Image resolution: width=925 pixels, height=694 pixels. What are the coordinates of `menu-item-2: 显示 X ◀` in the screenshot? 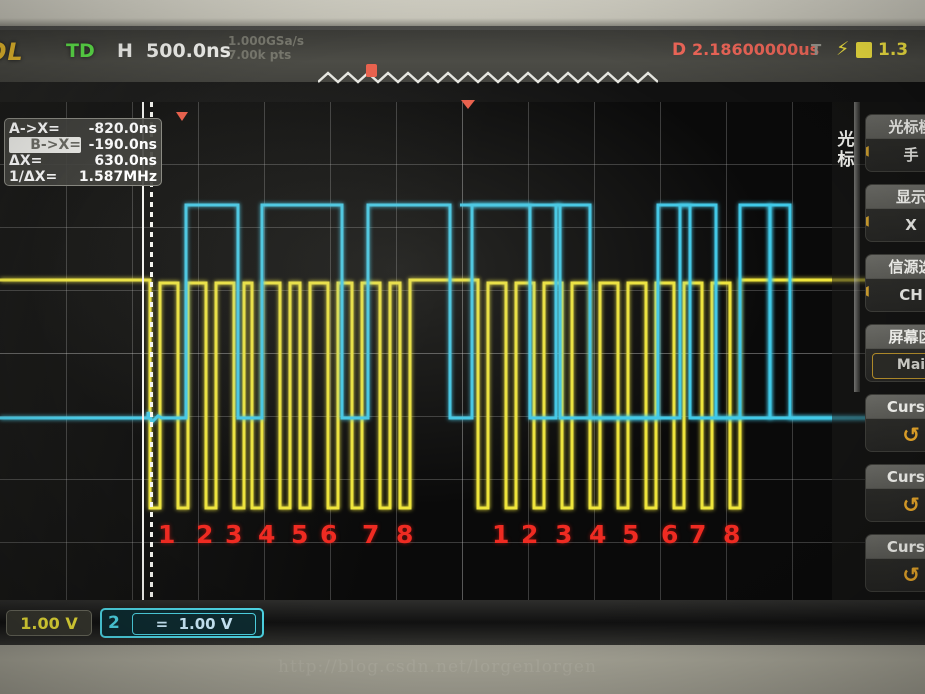 It's located at (895, 213).